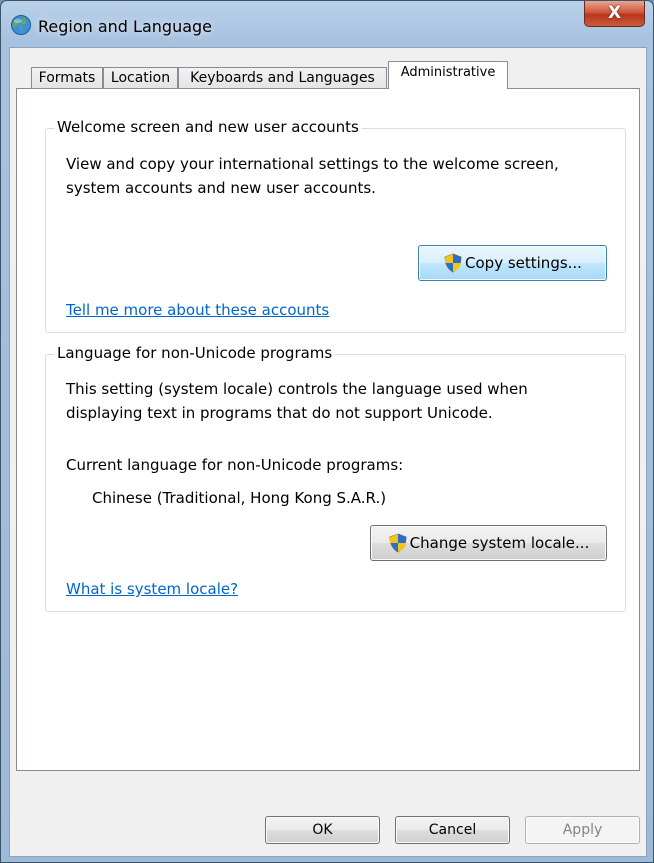  I want to click on globe-icon, so click(21, 25).